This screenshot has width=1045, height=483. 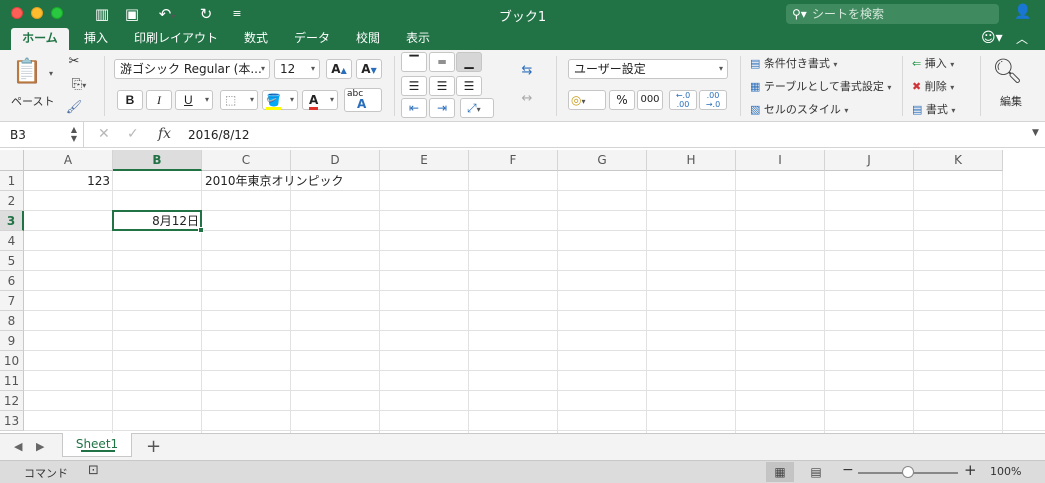 What do you see at coordinates (942, 86) in the screenshot?
I see `delete-cells-button: ✖ 削除 ▾` at bounding box center [942, 86].